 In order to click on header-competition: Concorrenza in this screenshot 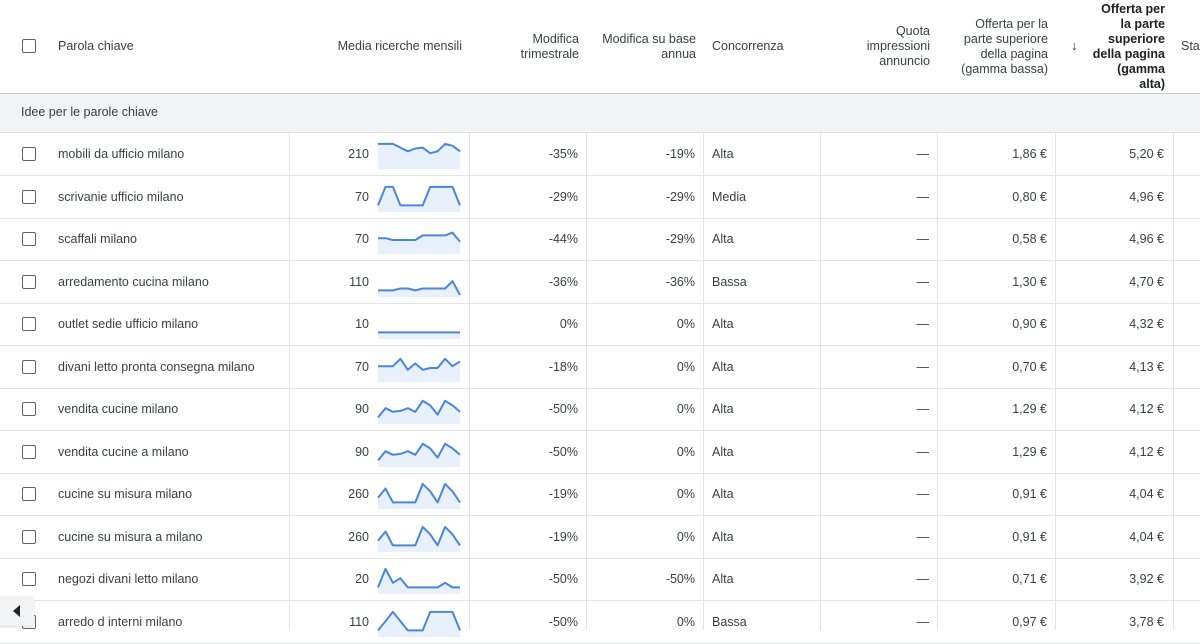, I will do `click(764, 46)`.